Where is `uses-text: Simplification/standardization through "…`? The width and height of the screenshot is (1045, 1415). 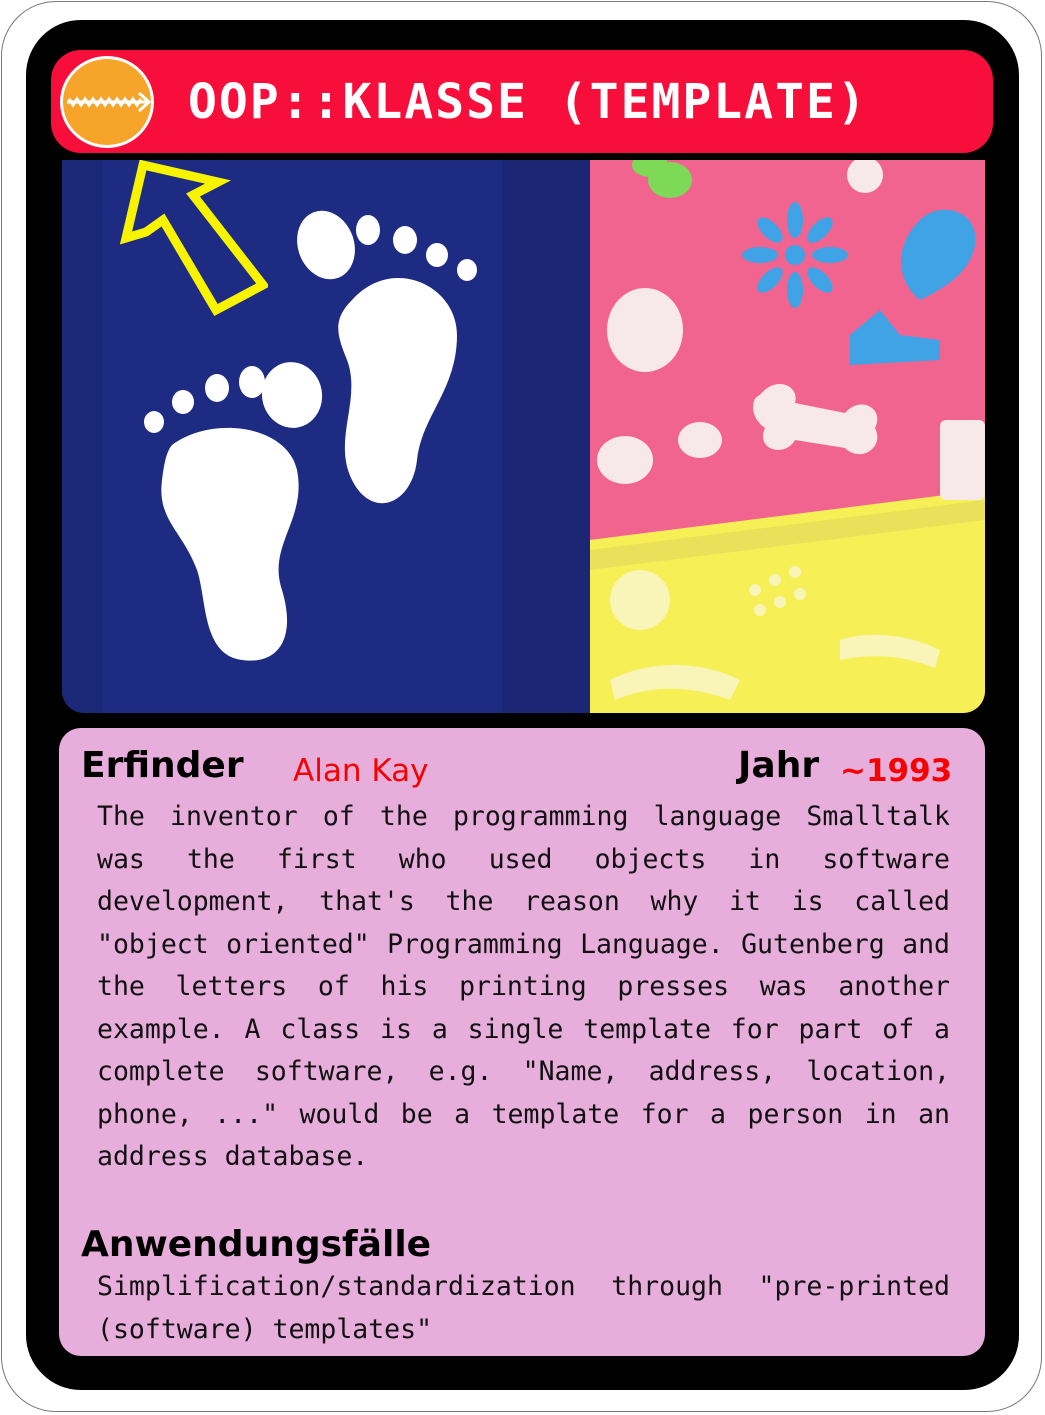
uses-text: Simplification/standardization through "… is located at coordinates (523, 1308).